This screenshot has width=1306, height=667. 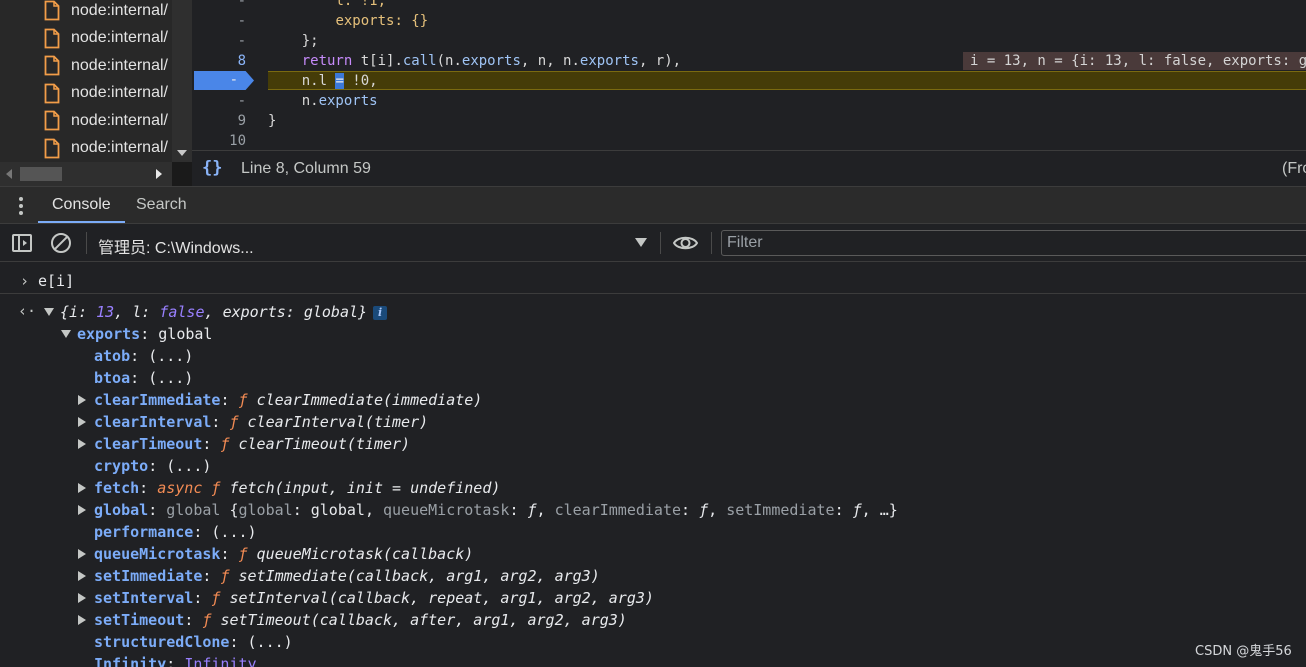 I want to click on file-list-vertical-scrollbar, so click(x=182, y=81).